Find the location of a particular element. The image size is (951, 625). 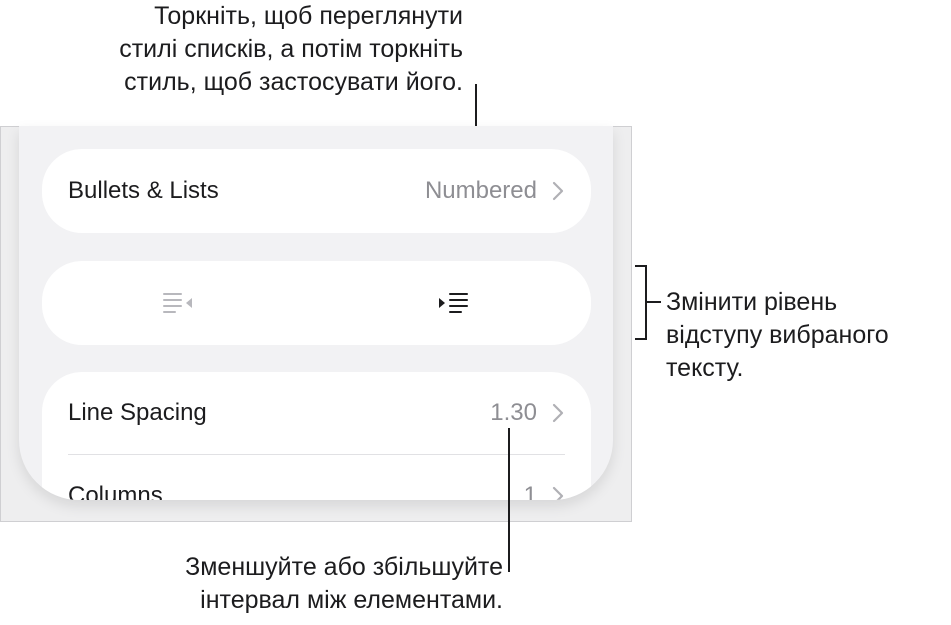

callout-line: інтервал між елементами. is located at coordinates (351, 600).